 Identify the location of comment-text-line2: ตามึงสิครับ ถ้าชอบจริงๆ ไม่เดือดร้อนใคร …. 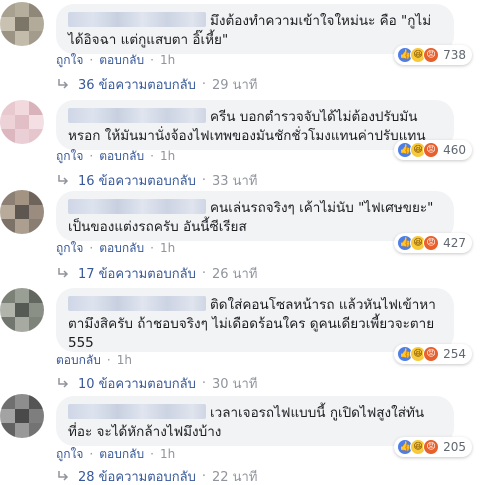
(251, 324).